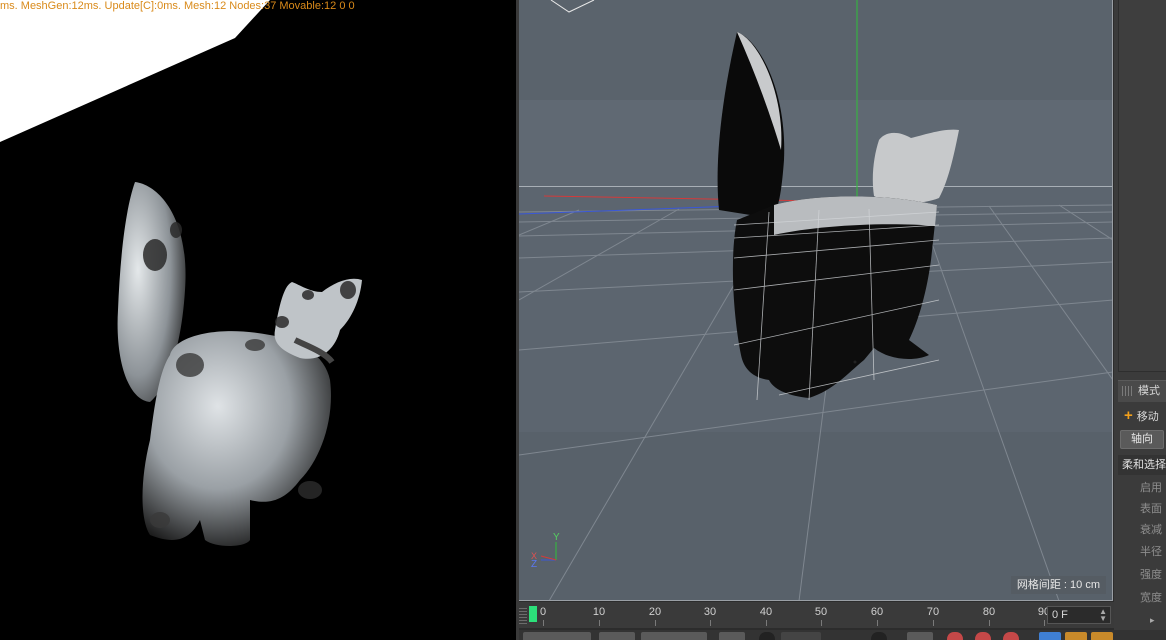 The width and height of the screenshot is (1166, 640). I want to click on playhead, so click(533, 614).